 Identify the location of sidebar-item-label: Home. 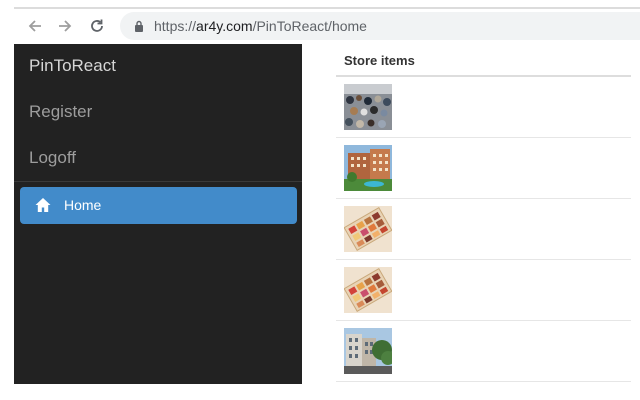
(83, 205).